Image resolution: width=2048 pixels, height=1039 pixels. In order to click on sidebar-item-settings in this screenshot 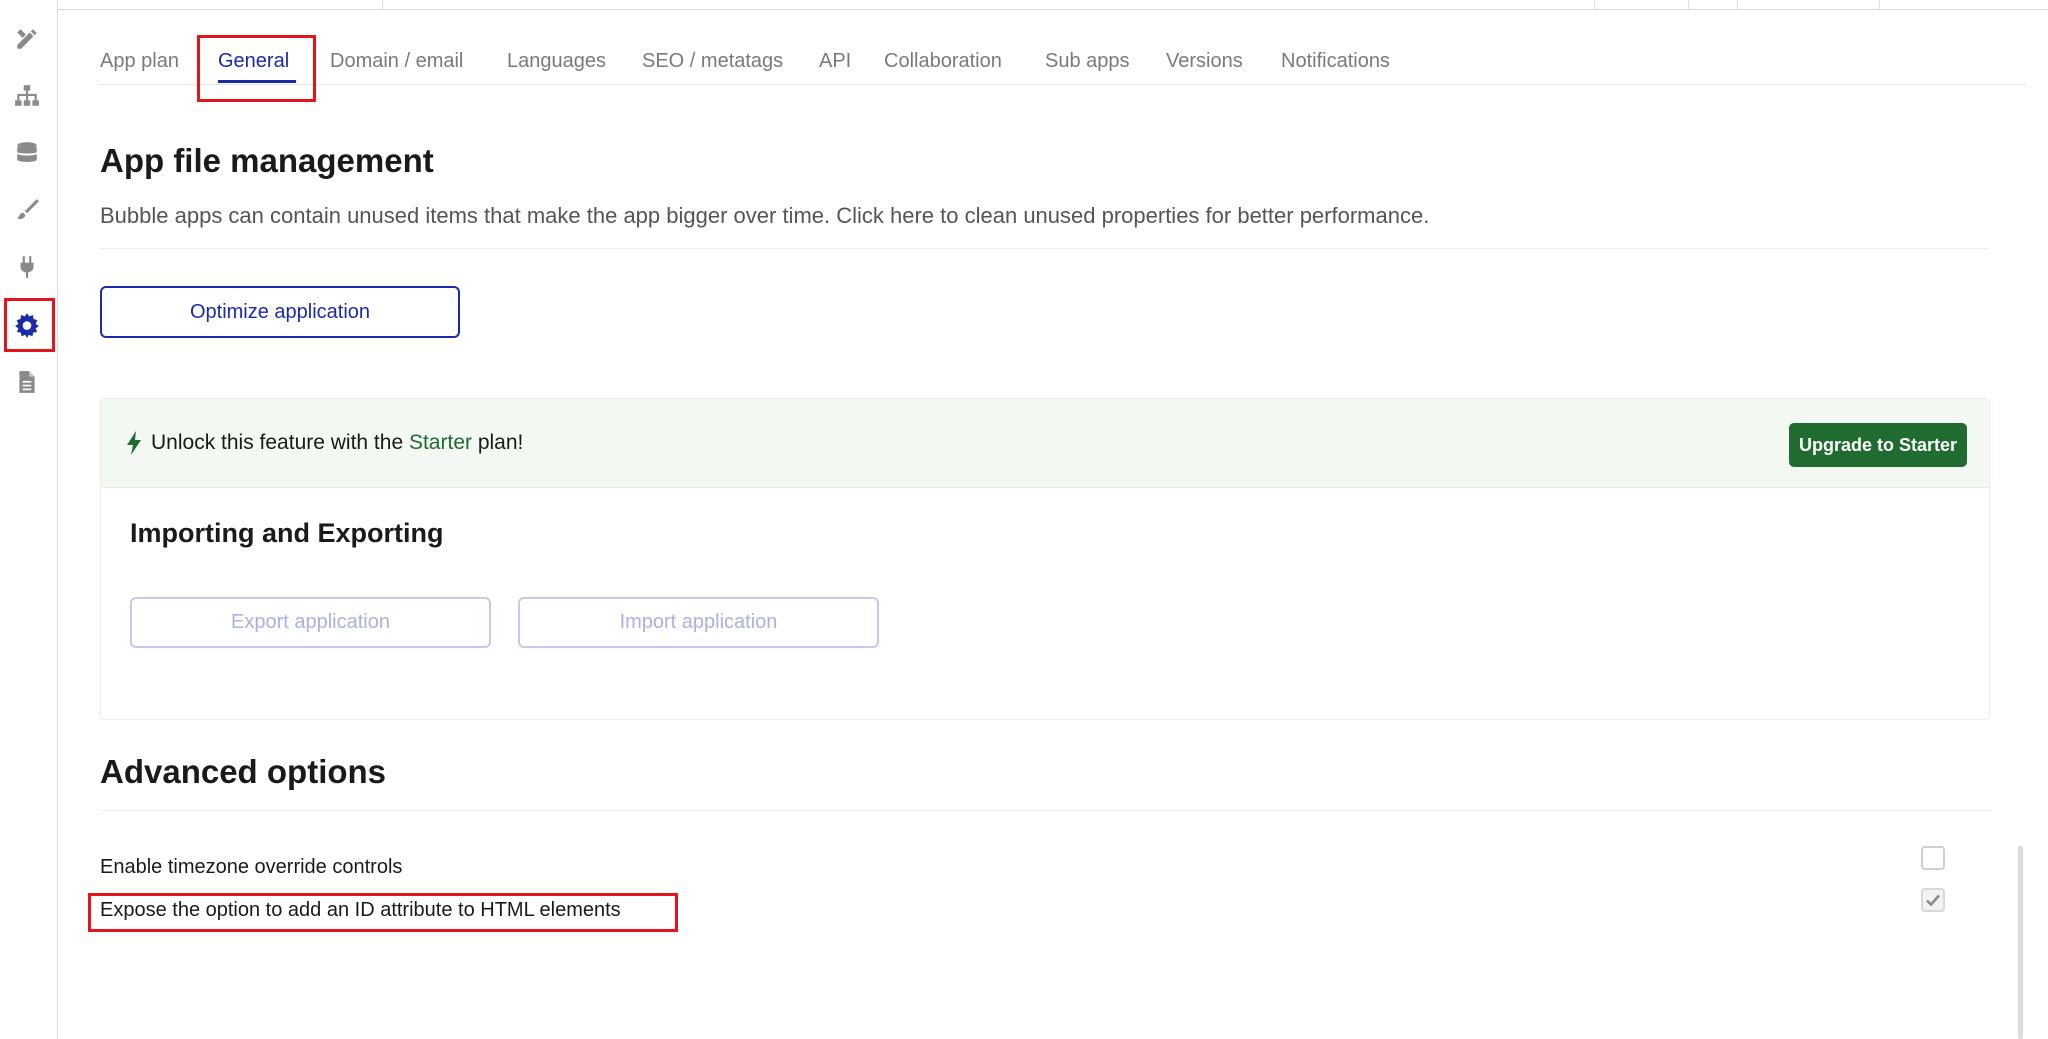, I will do `click(27, 325)`.